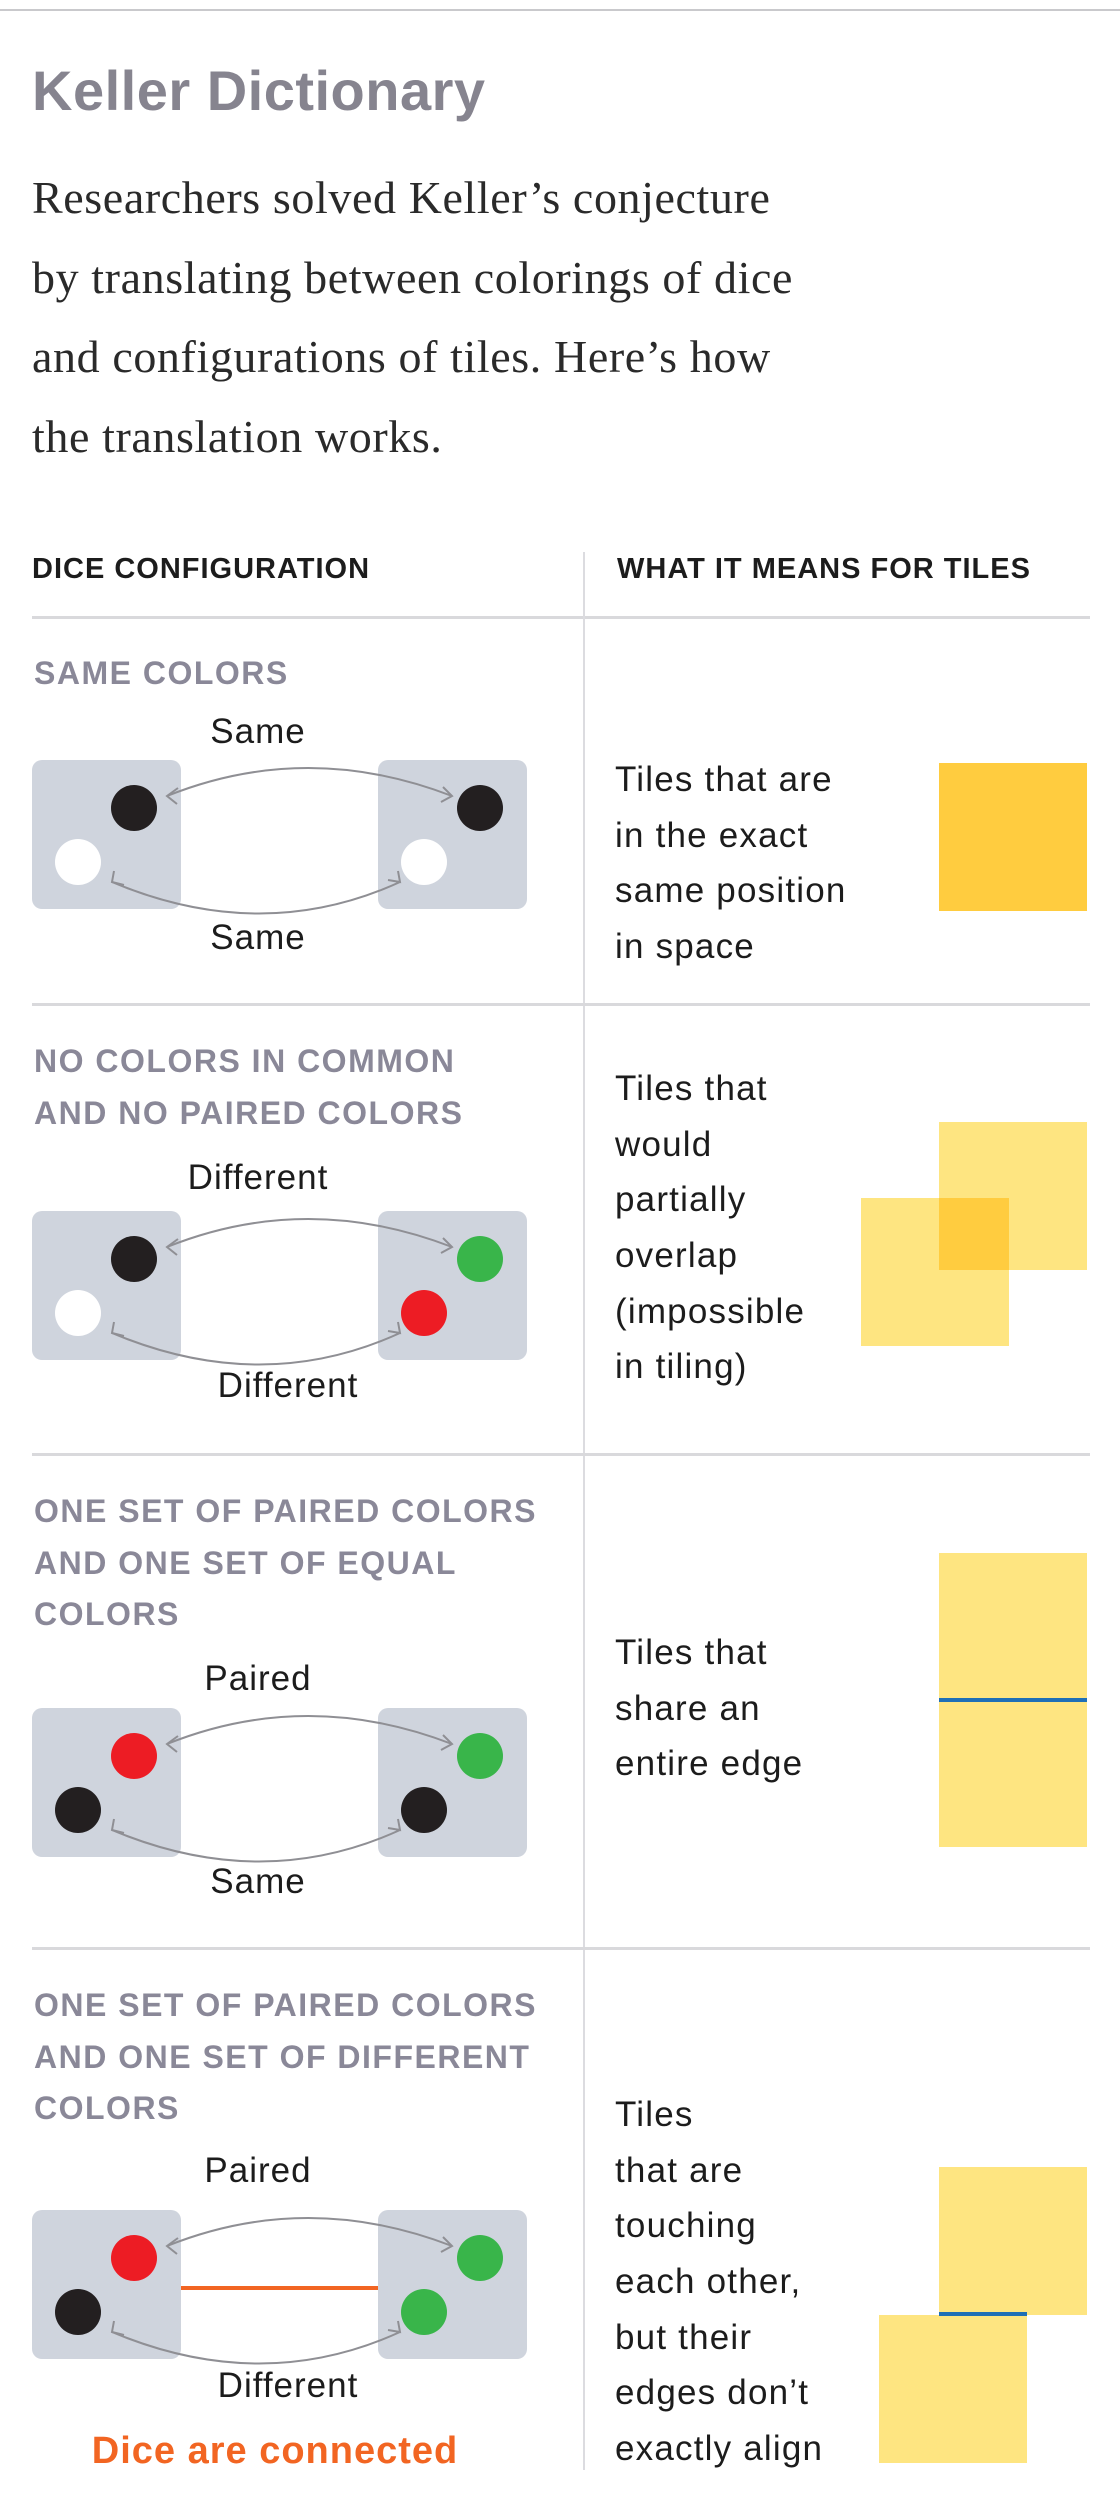 Image resolution: width=1120 pixels, height=2500 pixels. I want to click on label-line: AND ONE SET OF DIFFERENT, so click(282, 2056).